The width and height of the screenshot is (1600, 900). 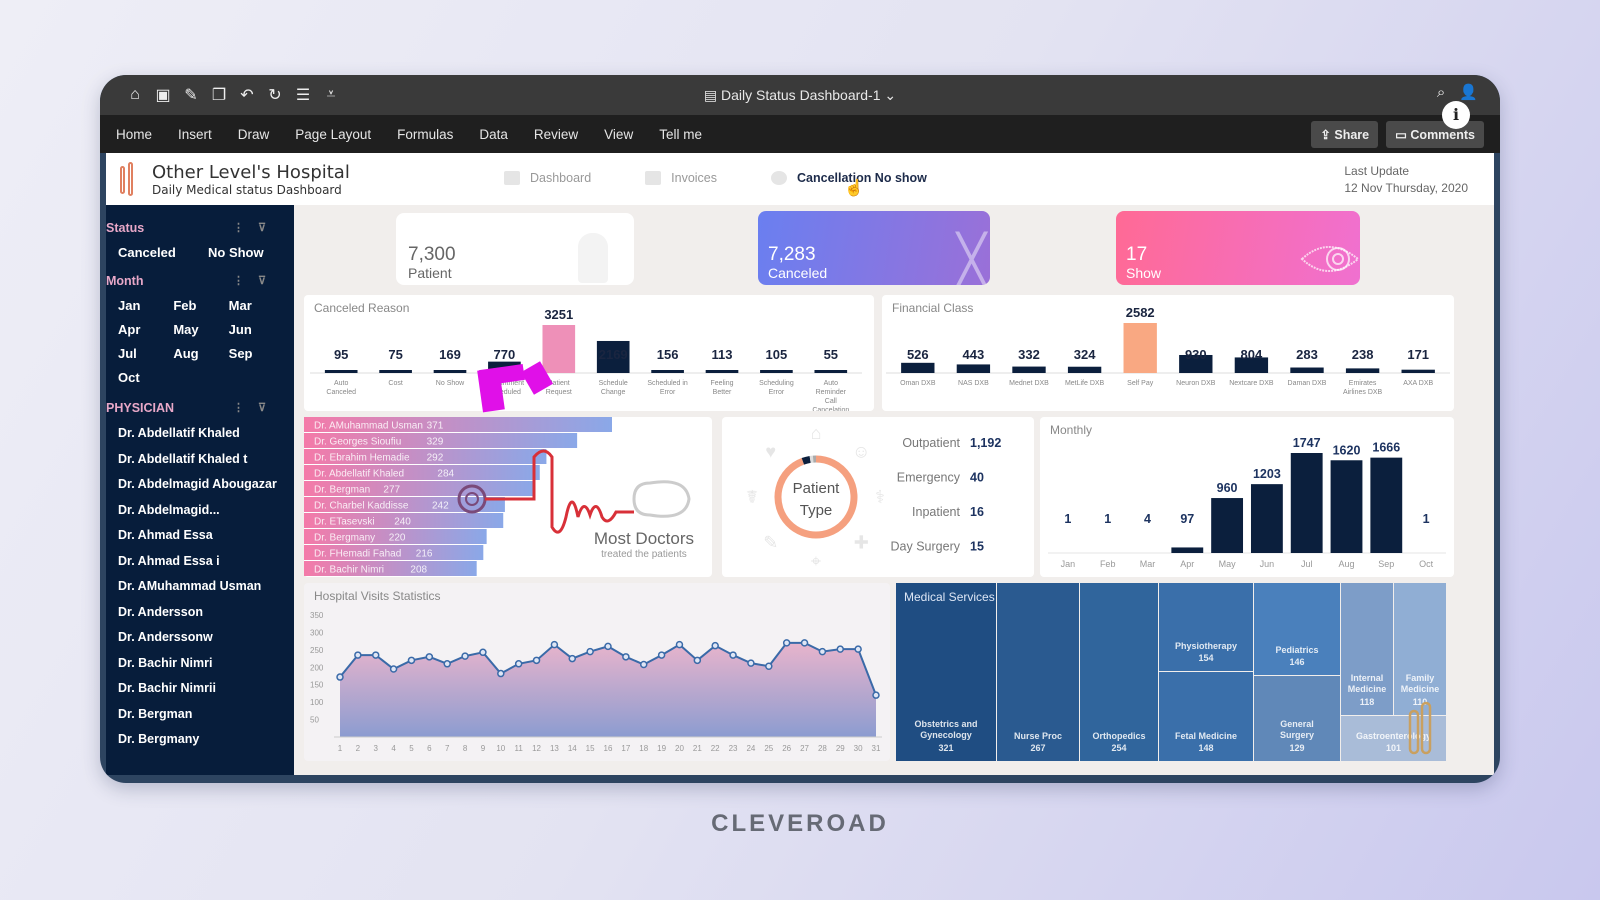 I want to click on chevron-down-icon: ⌄, so click(x=888, y=95).